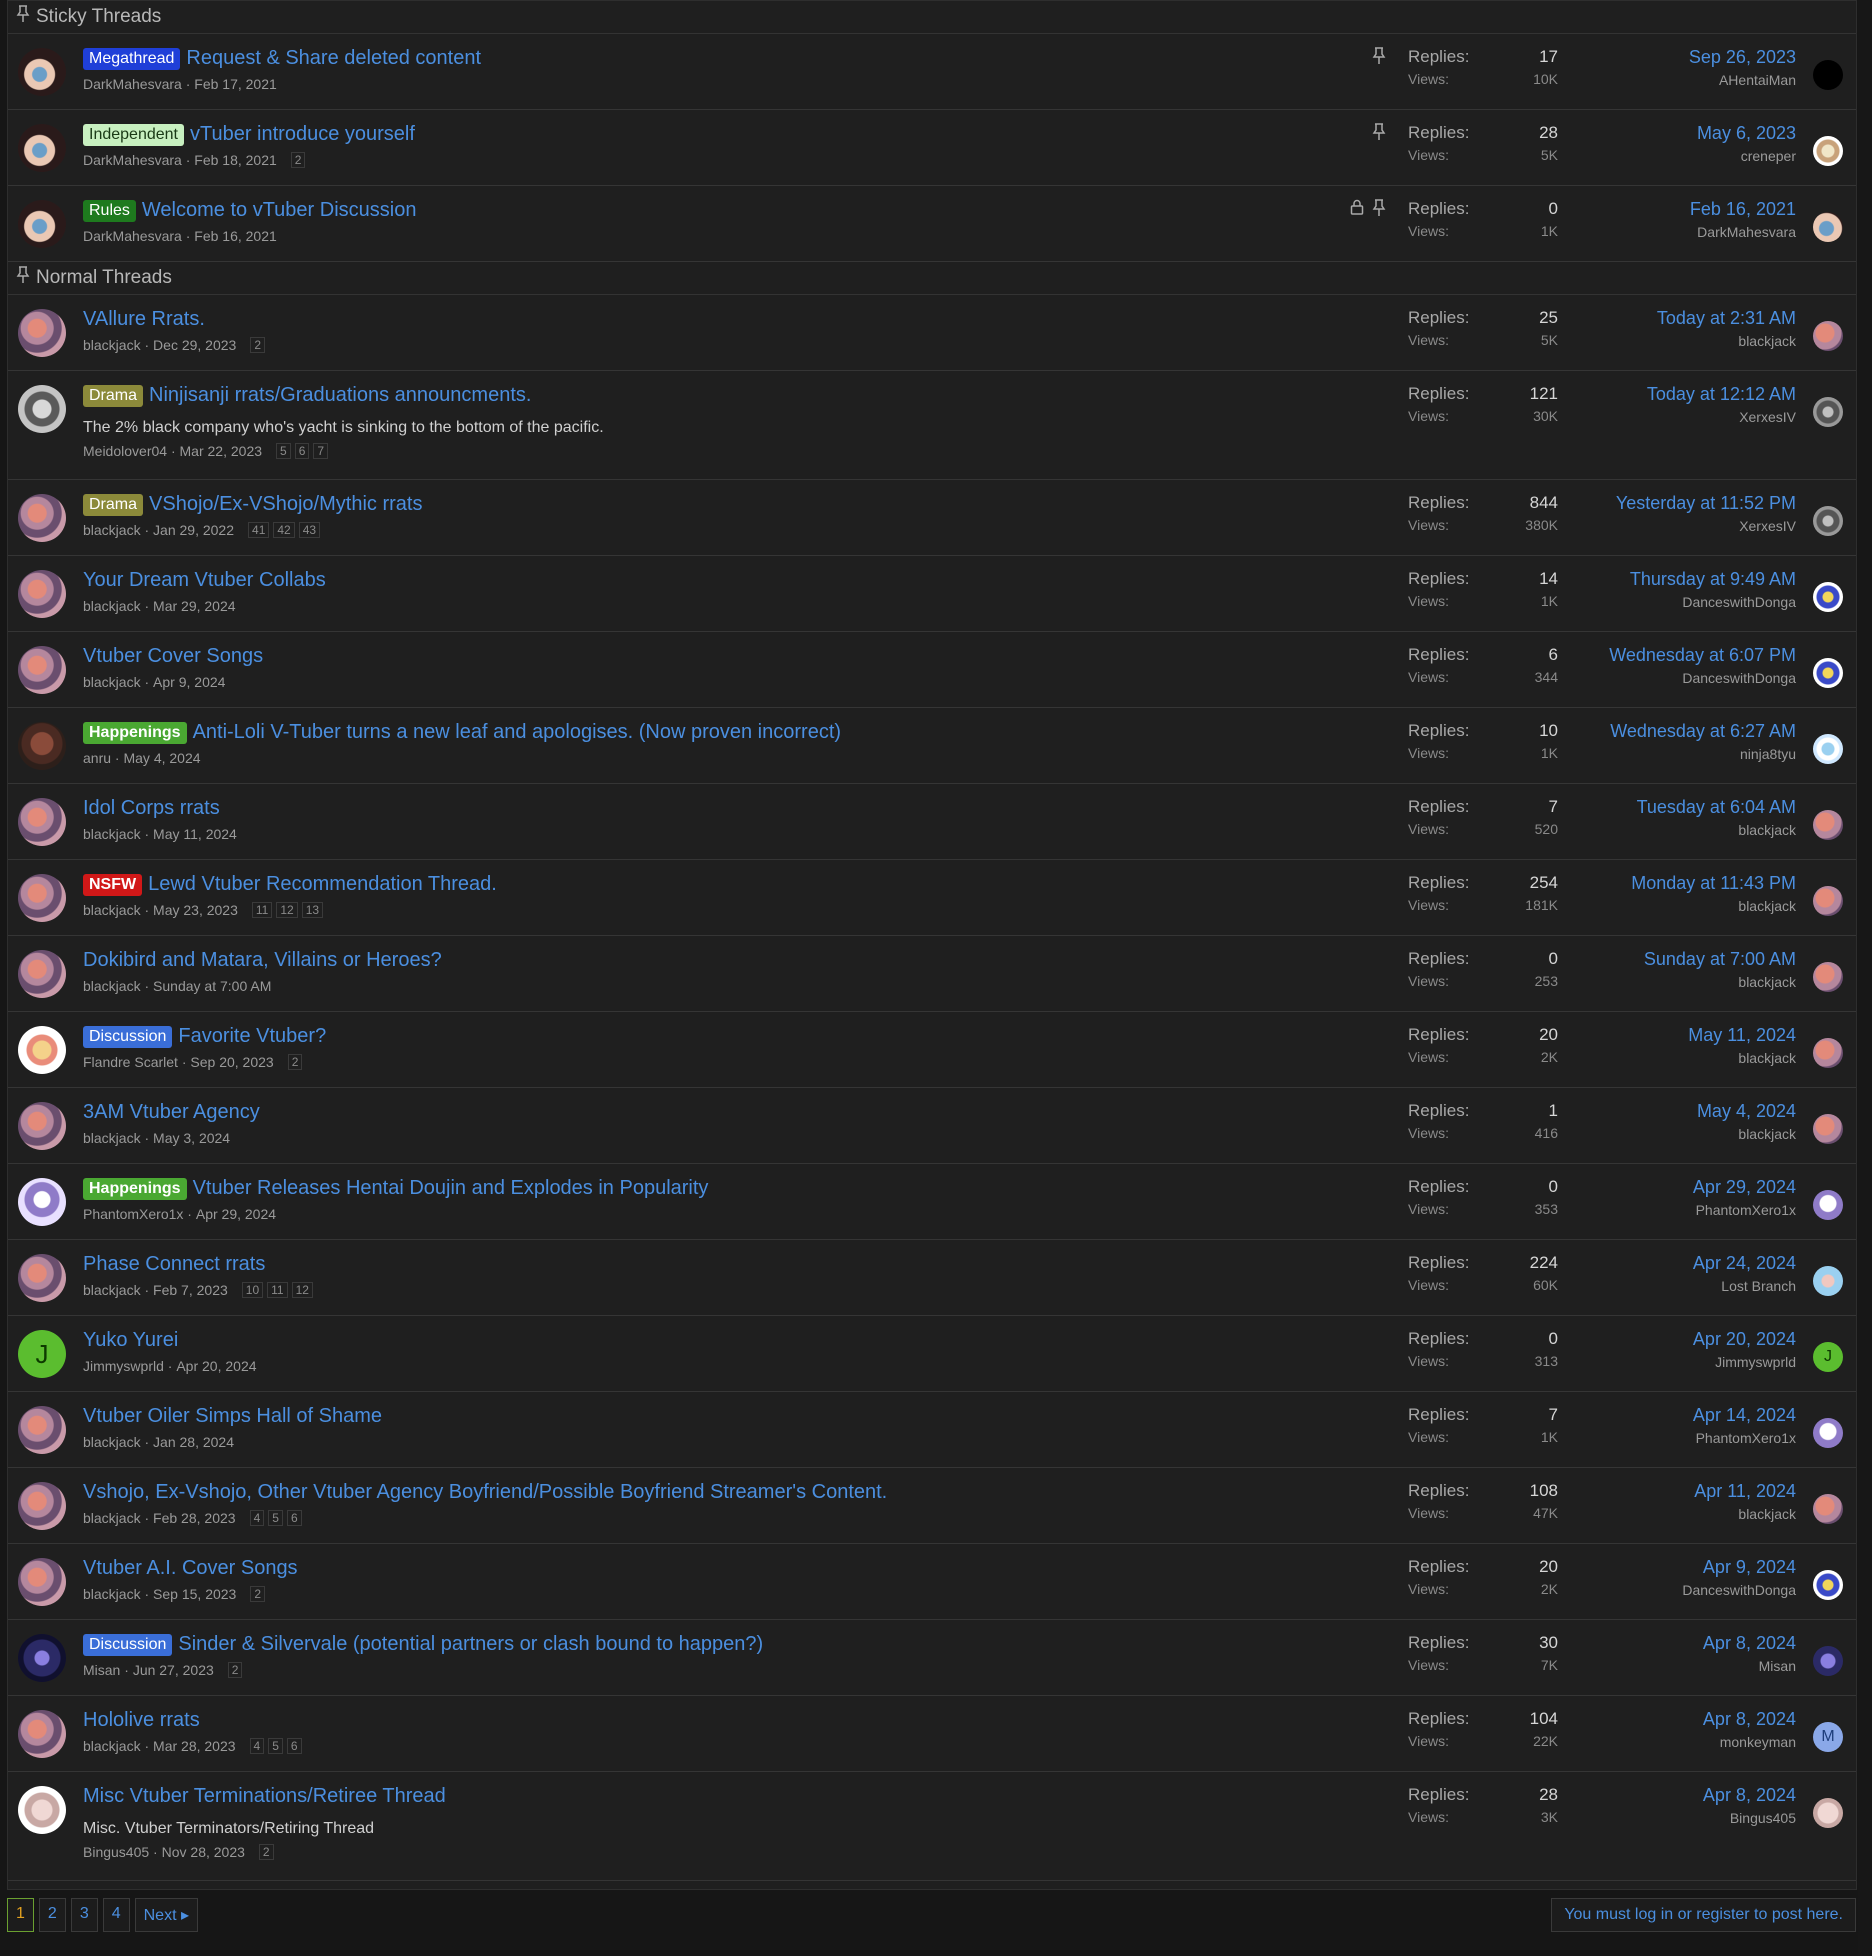 The height and width of the screenshot is (1956, 1872). What do you see at coordinates (257, 1518) in the screenshot?
I see `page-jump-link: 4` at bounding box center [257, 1518].